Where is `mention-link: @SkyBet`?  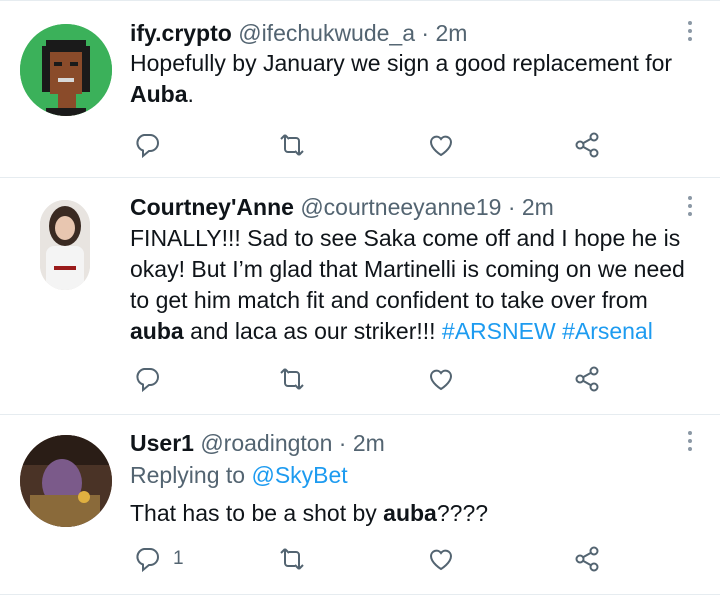
mention-link: @SkyBet is located at coordinates (299, 475).